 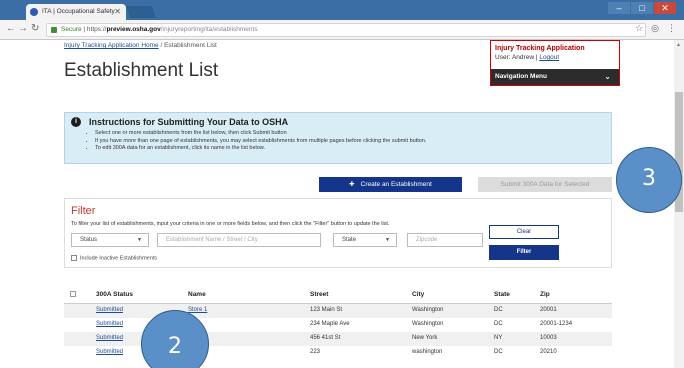 What do you see at coordinates (23, 28) in the screenshot?
I see `forward-arrow-icon: →` at bounding box center [23, 28].